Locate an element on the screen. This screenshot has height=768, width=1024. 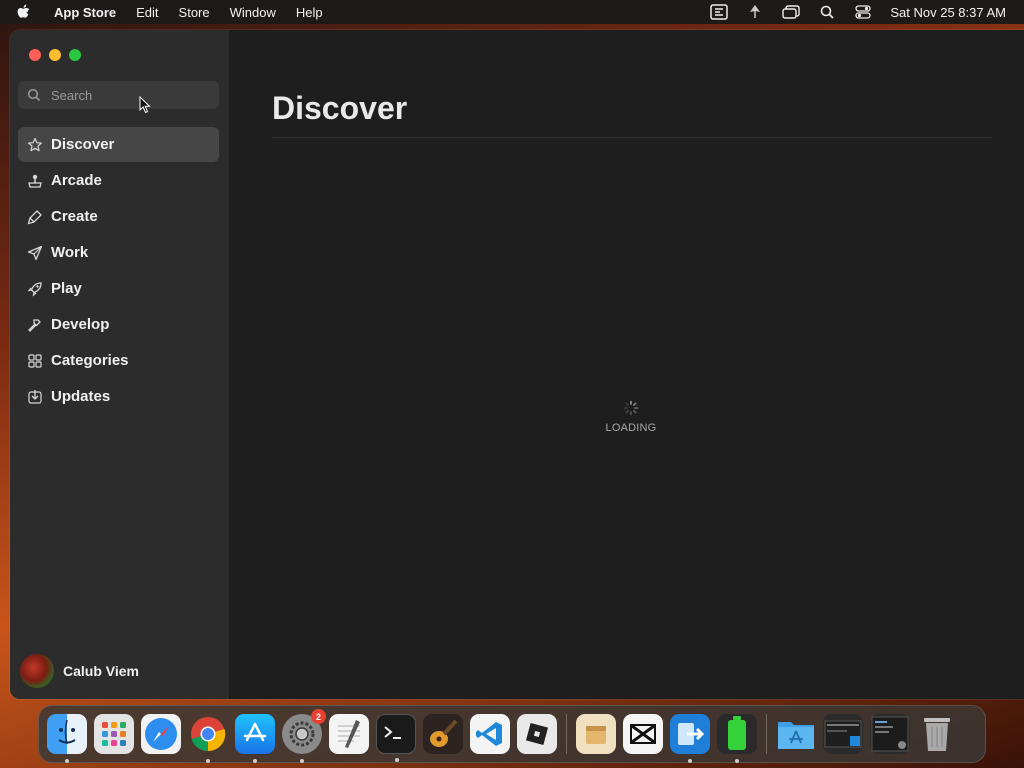
minimize-button is located at coordinates (55, 55).